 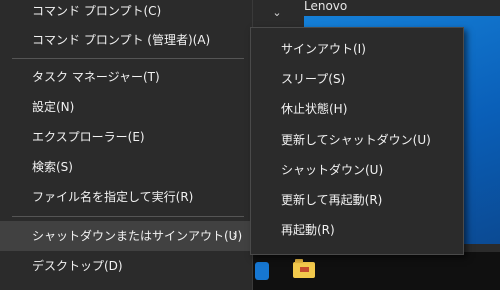 I want to click on app-icon, so click(x=262, y=271).